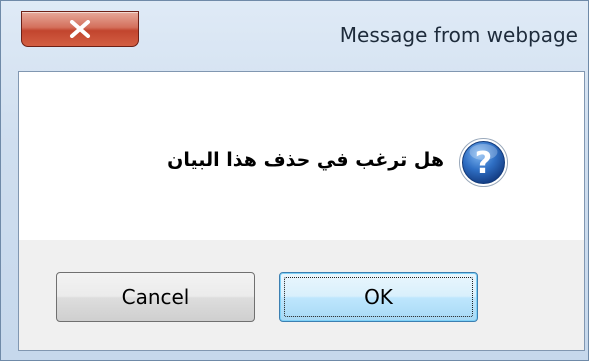 The image size is (589, 361). I want to click on ok-button-label: OK, so click(378, 297).